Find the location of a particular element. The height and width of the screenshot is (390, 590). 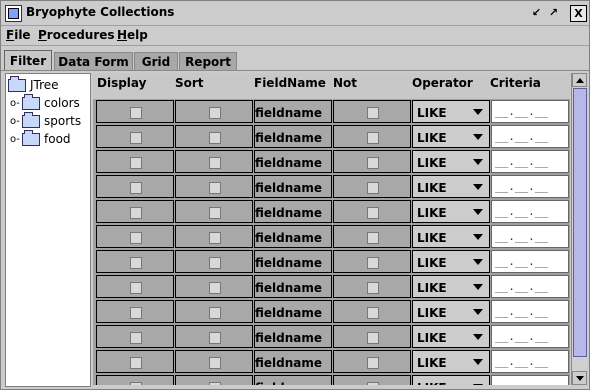

tab-data-form: Data Form is located at coordinates (93, 61).